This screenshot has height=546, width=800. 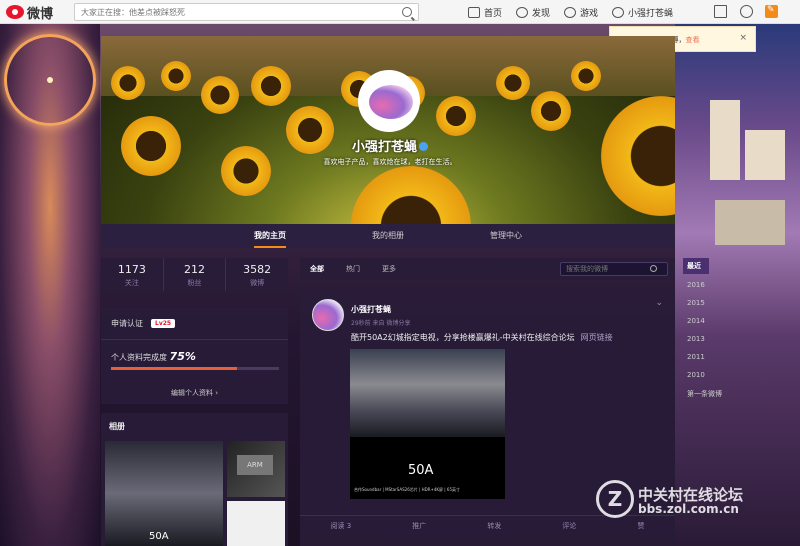 I want to click on top-navigation-bar: 微博 首页 发现 游戏 小强打苍蝇, so click(x=400, y=12).